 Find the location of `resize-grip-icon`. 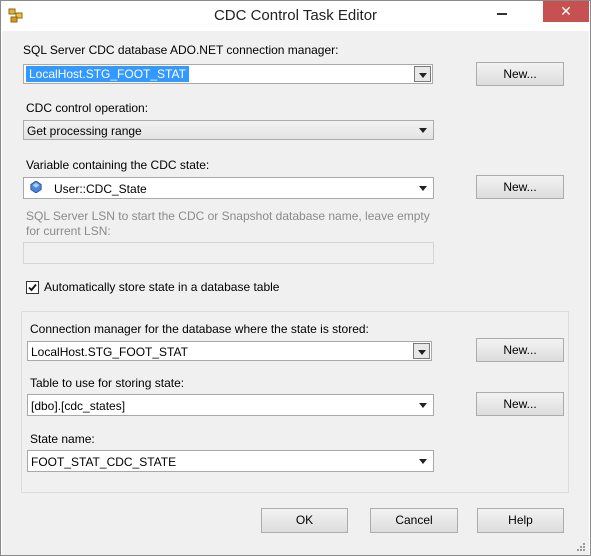

resize-grip-icon is located at coordinates (581, 547).